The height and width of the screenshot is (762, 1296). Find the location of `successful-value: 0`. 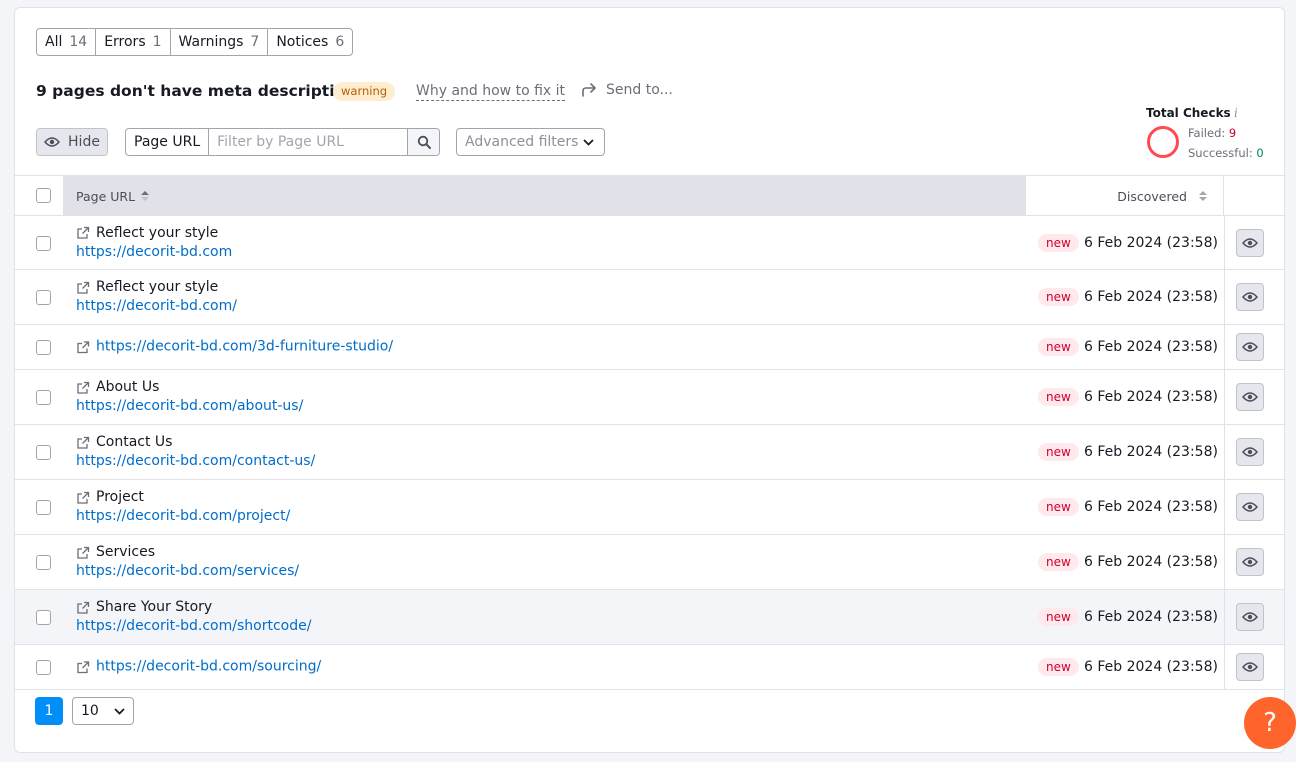

successful-value: 0 is located at coordinates (1260, 153).